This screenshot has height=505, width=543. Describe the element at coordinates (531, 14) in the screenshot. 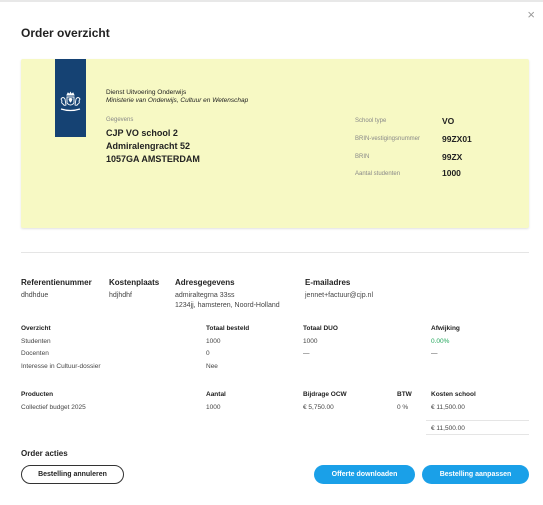

I see `close-icon: ×` at that location.